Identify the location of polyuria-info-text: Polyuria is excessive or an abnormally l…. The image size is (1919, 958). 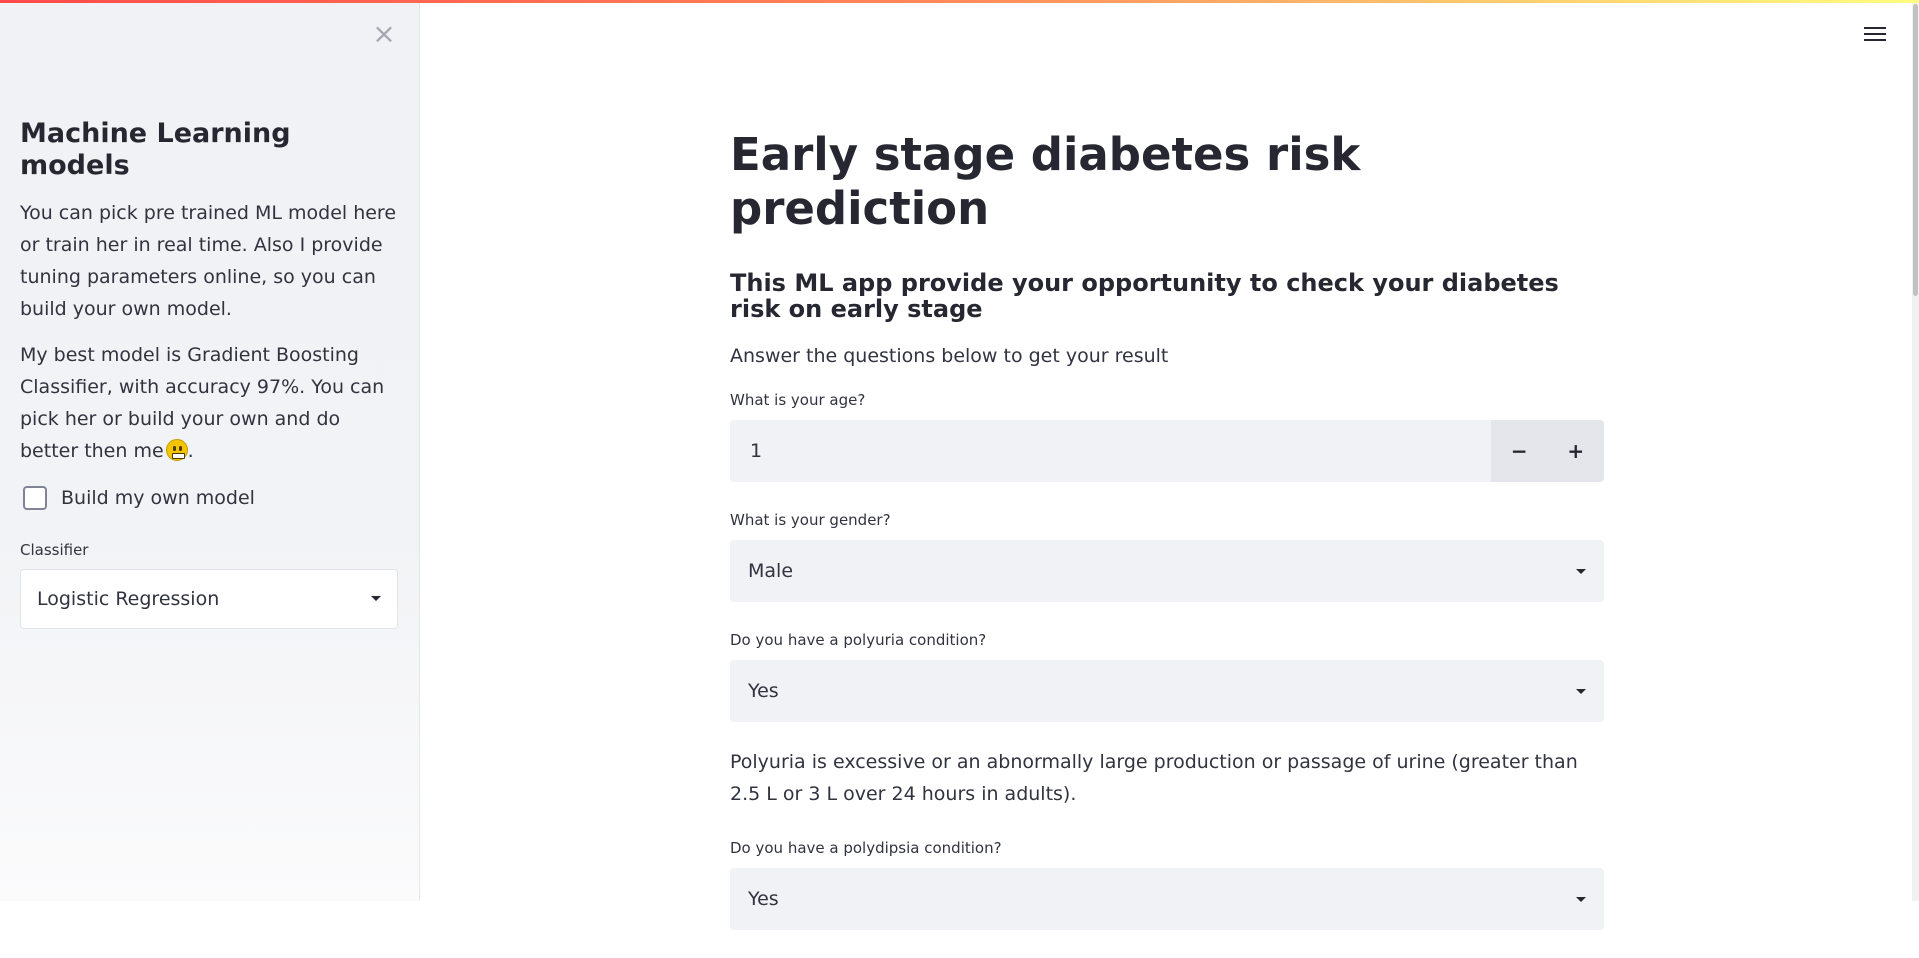
(1154, 778).